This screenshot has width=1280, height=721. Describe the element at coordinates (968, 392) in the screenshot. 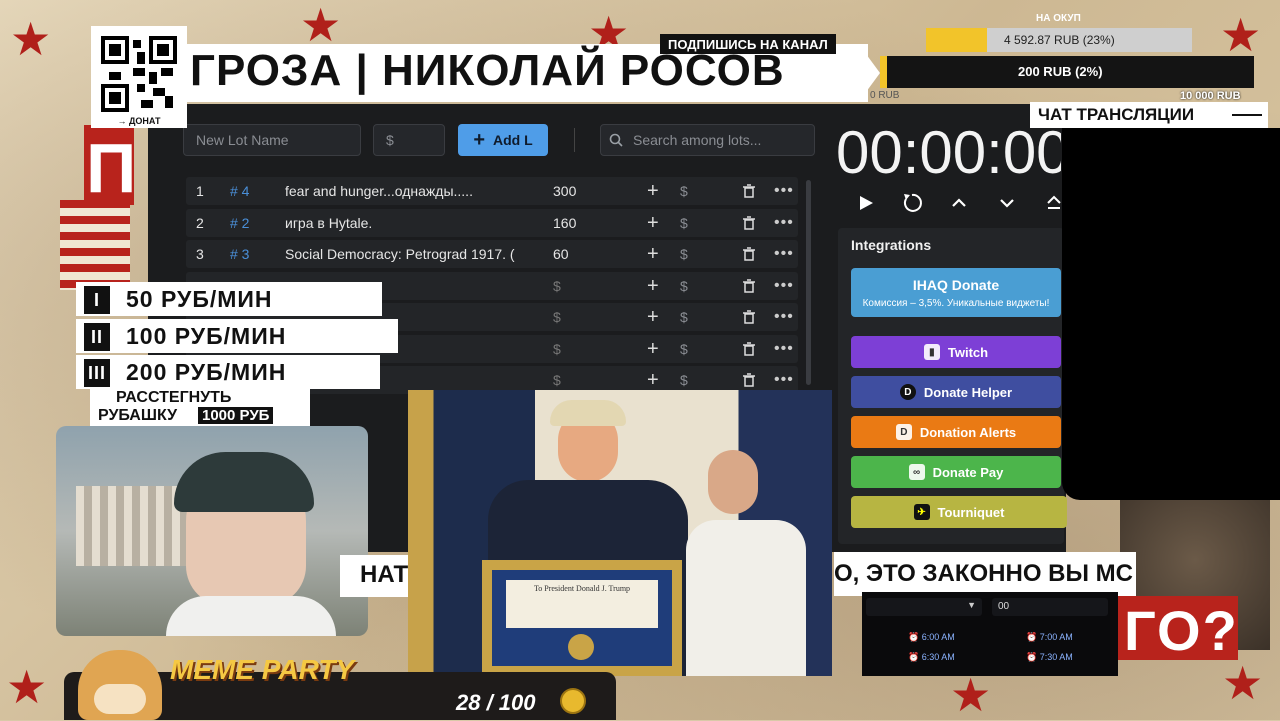

I see `donate-helper-label: Donate Helper` at that location.